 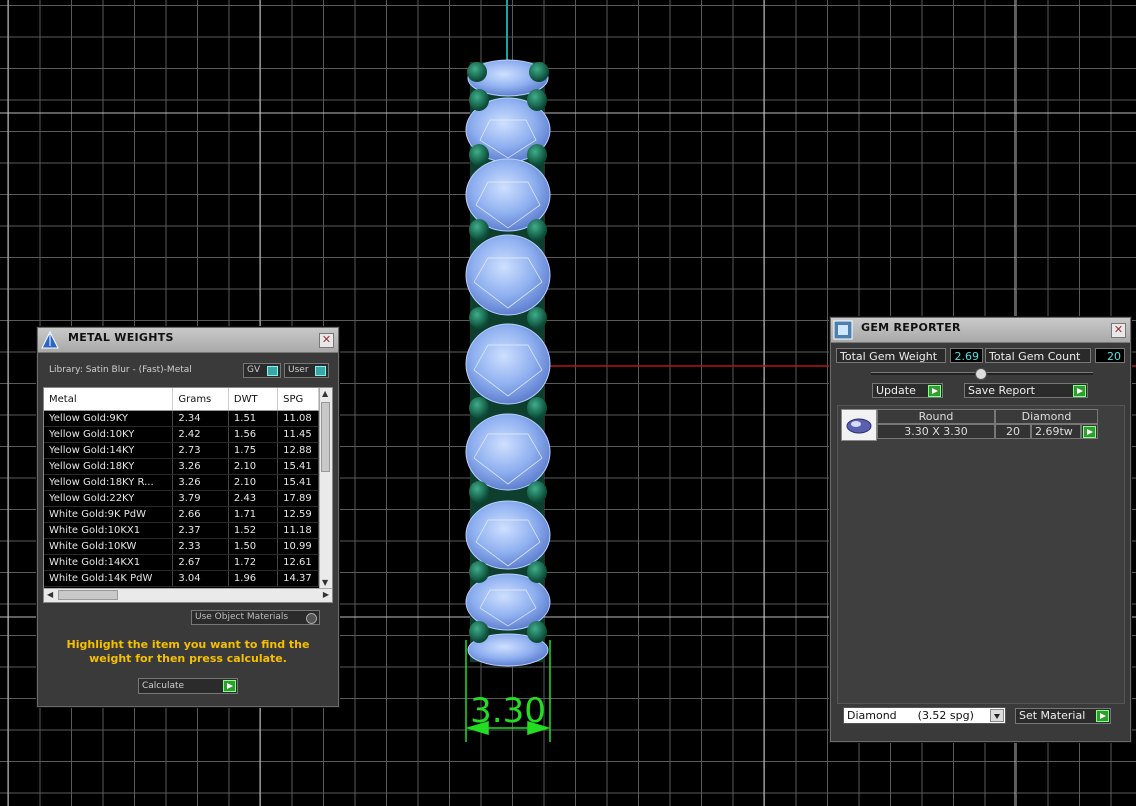 I want to click on table-row: White Gold:10KW 2.33 1.50 10.99, so click(x=181, y=546).